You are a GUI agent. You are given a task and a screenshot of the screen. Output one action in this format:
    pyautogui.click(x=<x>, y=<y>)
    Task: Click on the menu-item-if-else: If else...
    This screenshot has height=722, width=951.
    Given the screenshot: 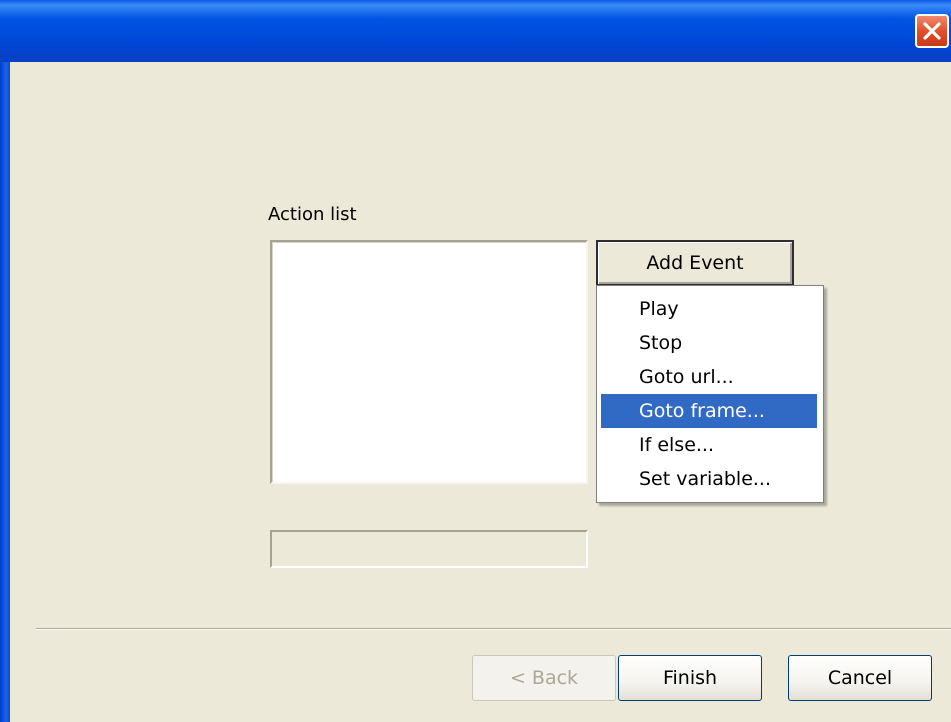 What is the action you would take?
    pyautogui.click(x=709, y=445)
    